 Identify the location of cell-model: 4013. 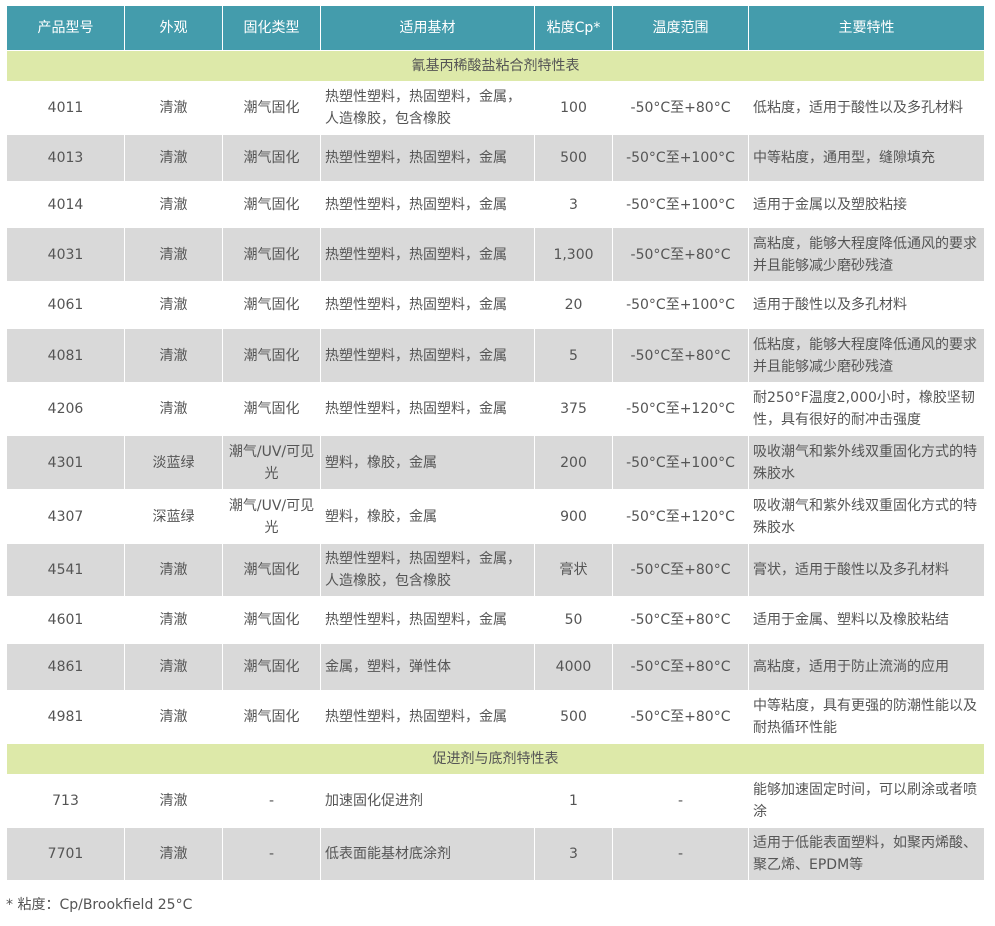
(65, 158).